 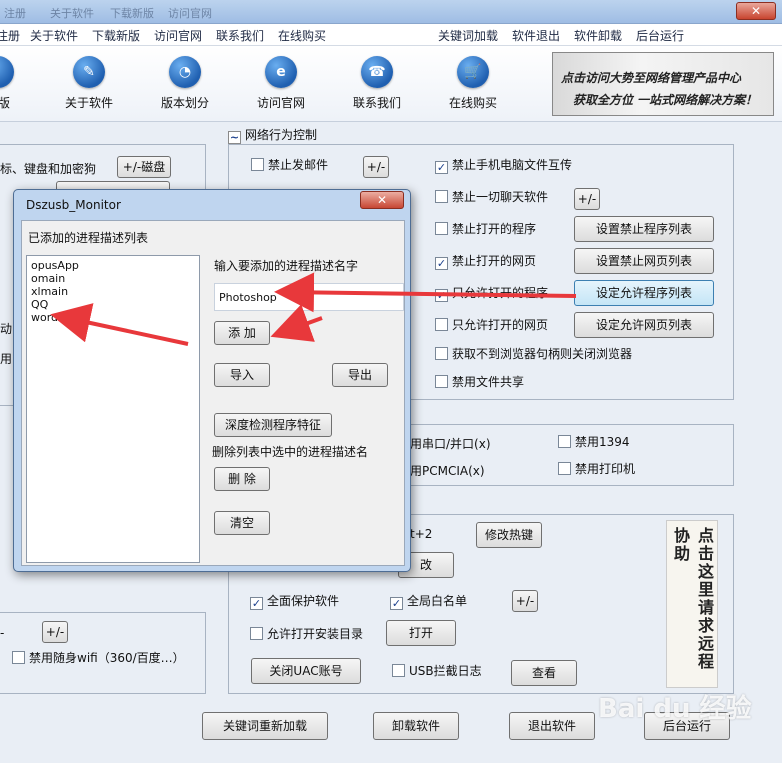 What do you see at coordinates (281, 135) in the screenshot?
I see `network-title-text: 网络行为控制` at bounding box center [281, 135].